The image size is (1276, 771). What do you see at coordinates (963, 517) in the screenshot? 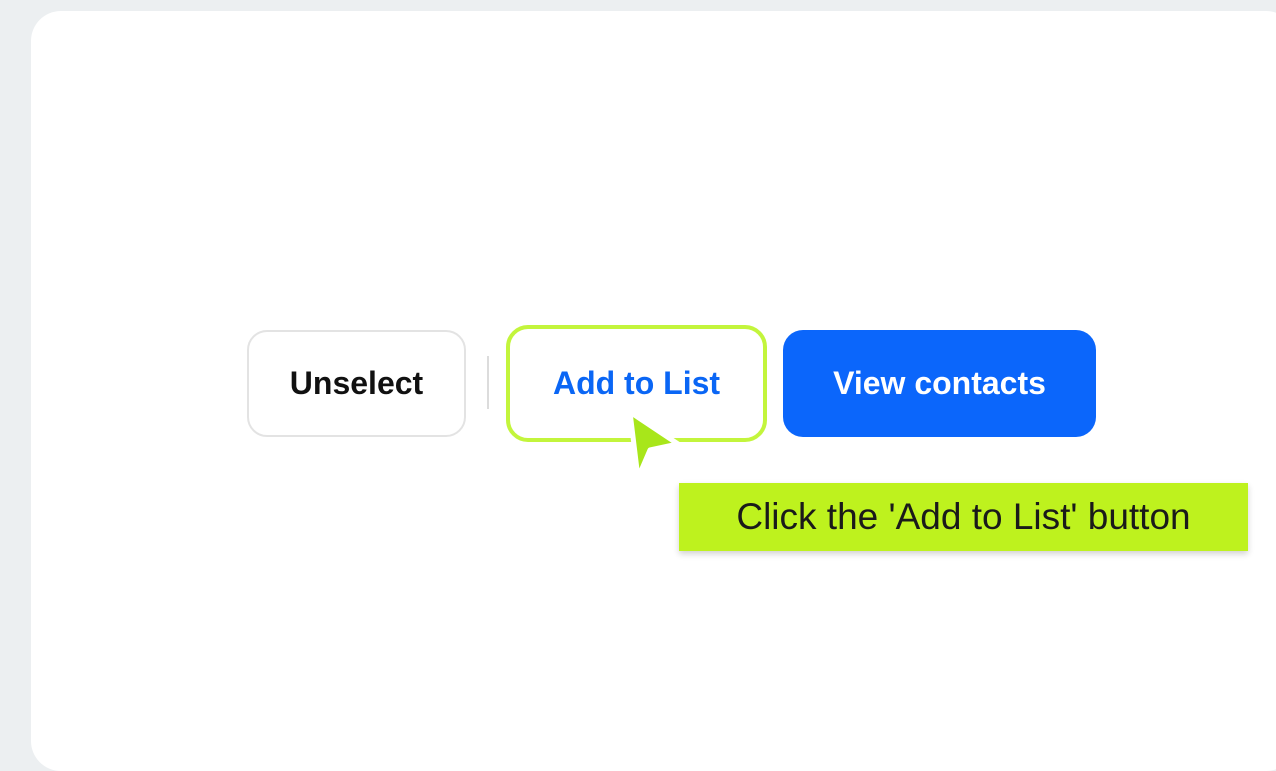
I see `instruction-tooltip: Click the 'Add to List' button` at bounding box center [963, 517].